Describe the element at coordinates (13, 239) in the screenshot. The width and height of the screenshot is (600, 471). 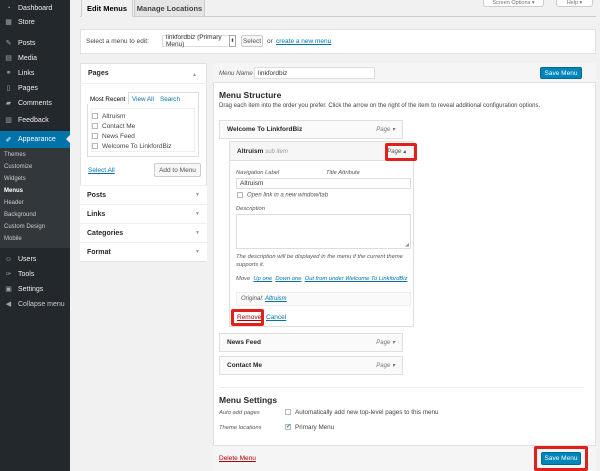
I see `submenu-mobile: Mobile` at that location.